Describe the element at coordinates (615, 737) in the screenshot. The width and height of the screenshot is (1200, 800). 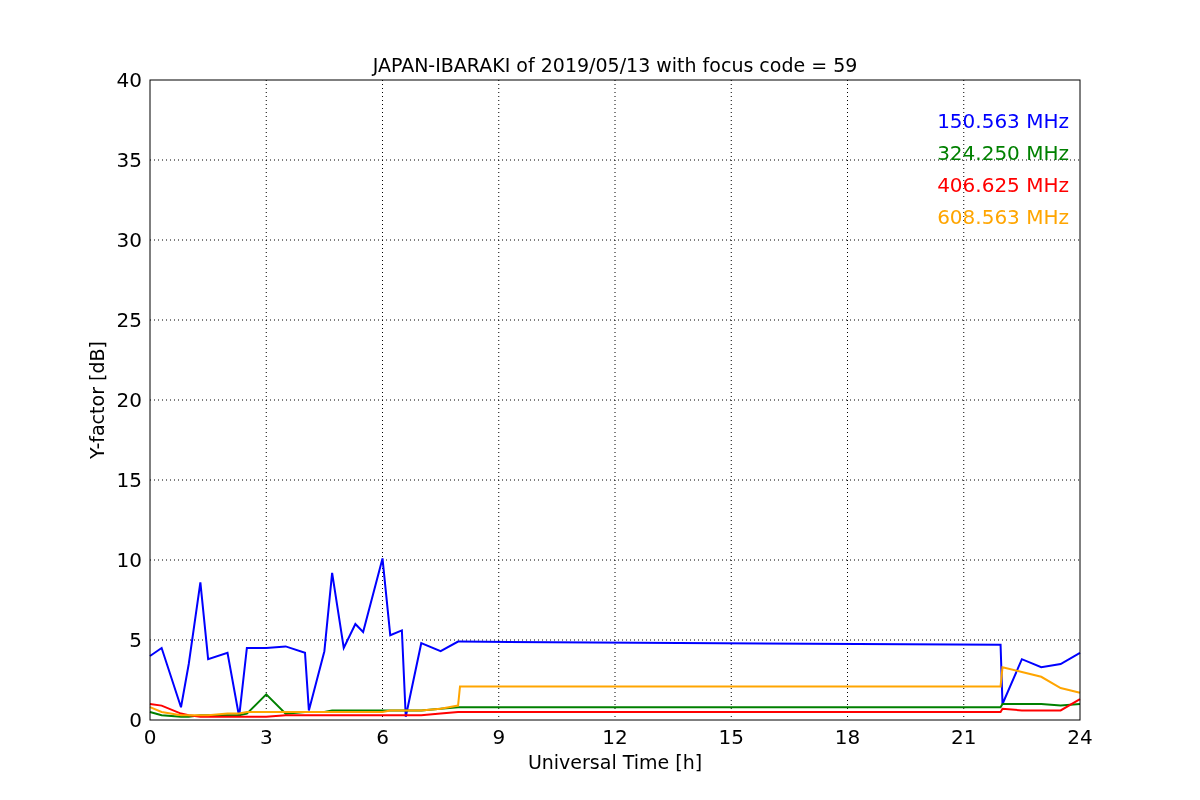
I see `x-tick-label: 12` at that location.